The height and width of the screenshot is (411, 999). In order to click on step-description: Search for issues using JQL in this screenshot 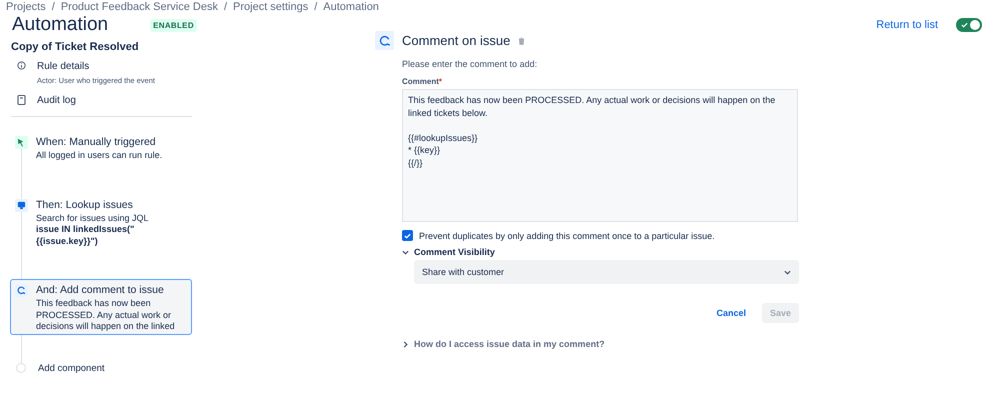, I will do `click(92, 218)`.